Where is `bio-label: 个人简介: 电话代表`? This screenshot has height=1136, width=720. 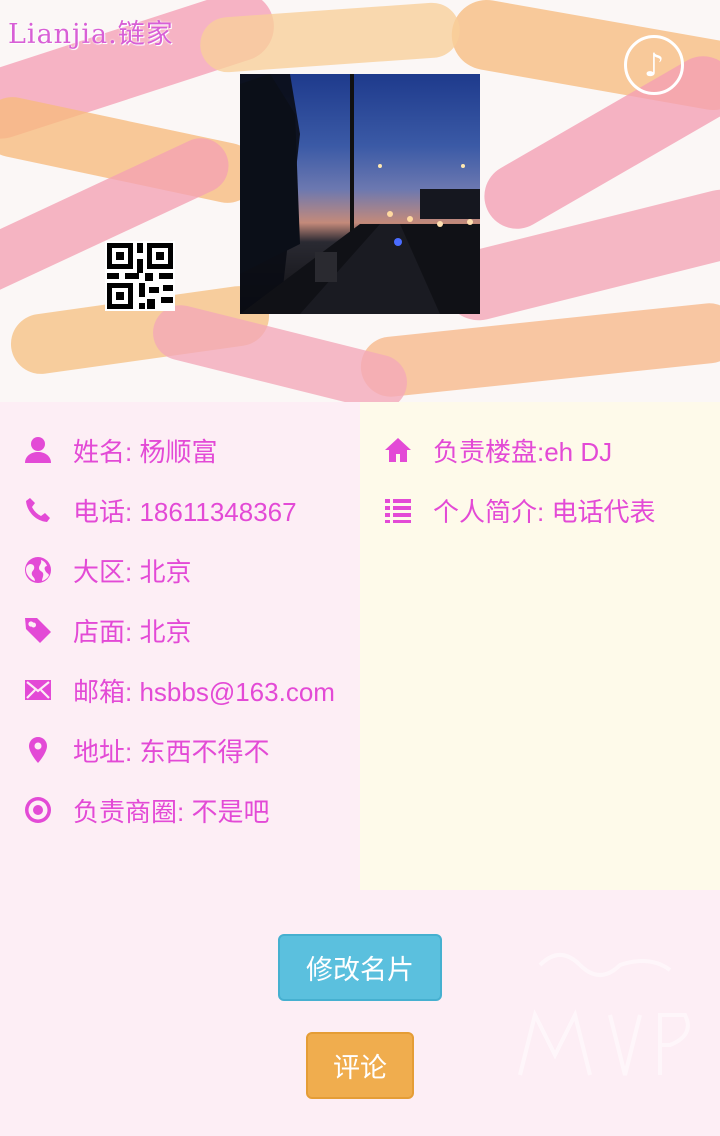 bio-label: 个人简介: 电话代表 is located at coordinates (544, 511).